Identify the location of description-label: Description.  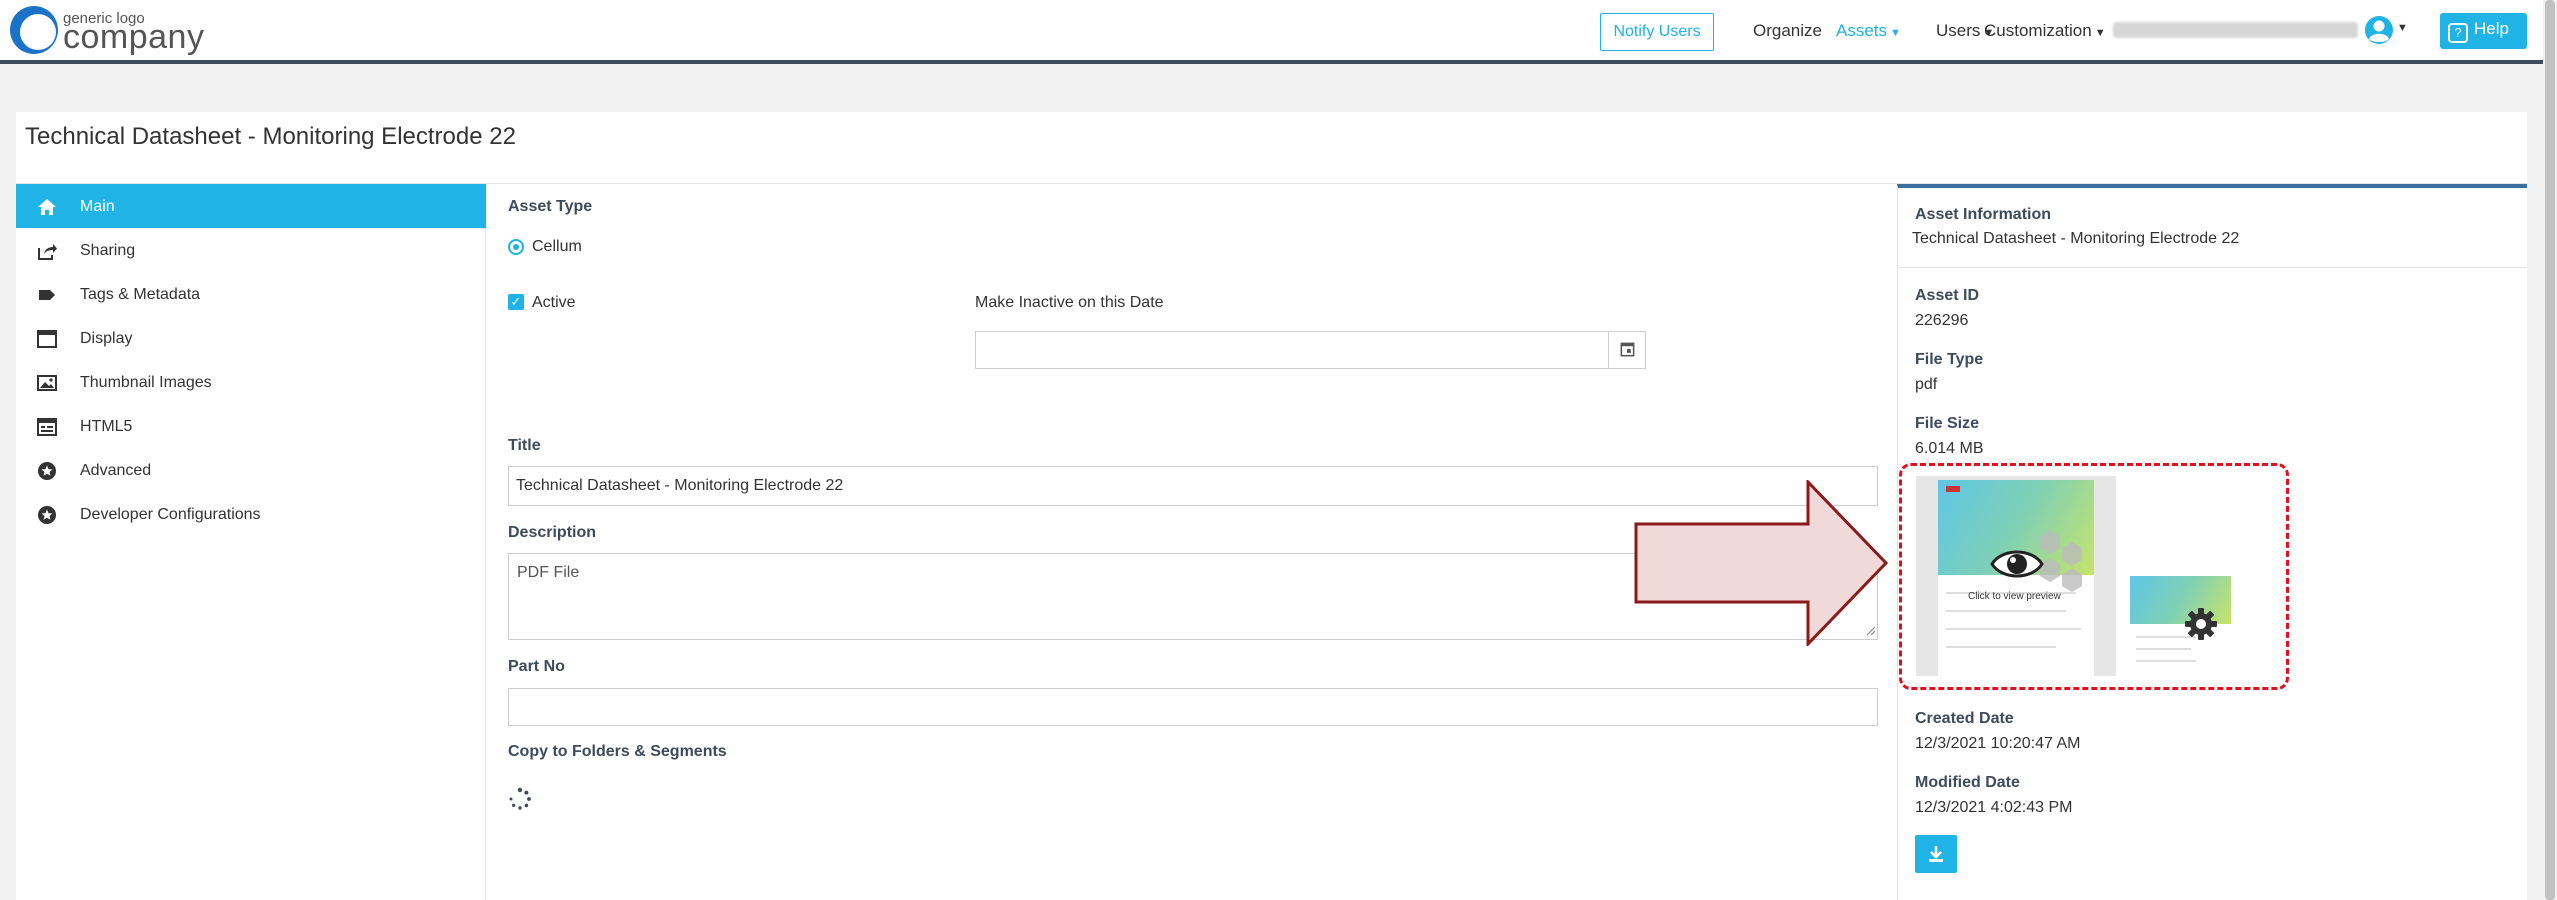
(552, 532).